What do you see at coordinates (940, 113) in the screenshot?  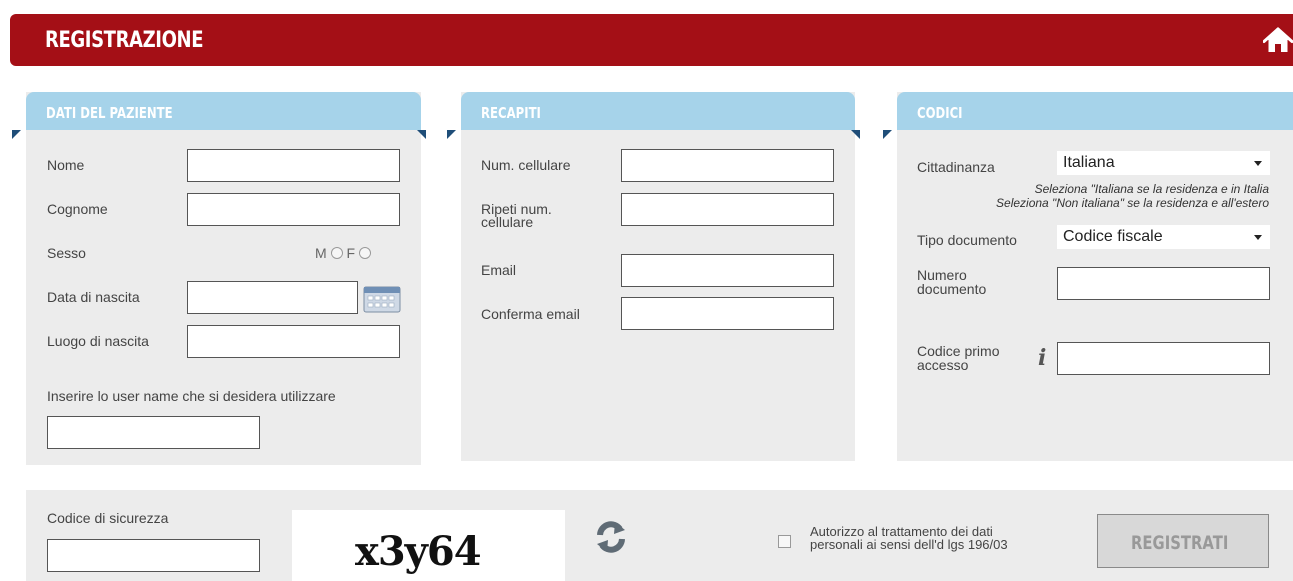 I see `panel-title: CODICI` at bounding box center [940, 113].